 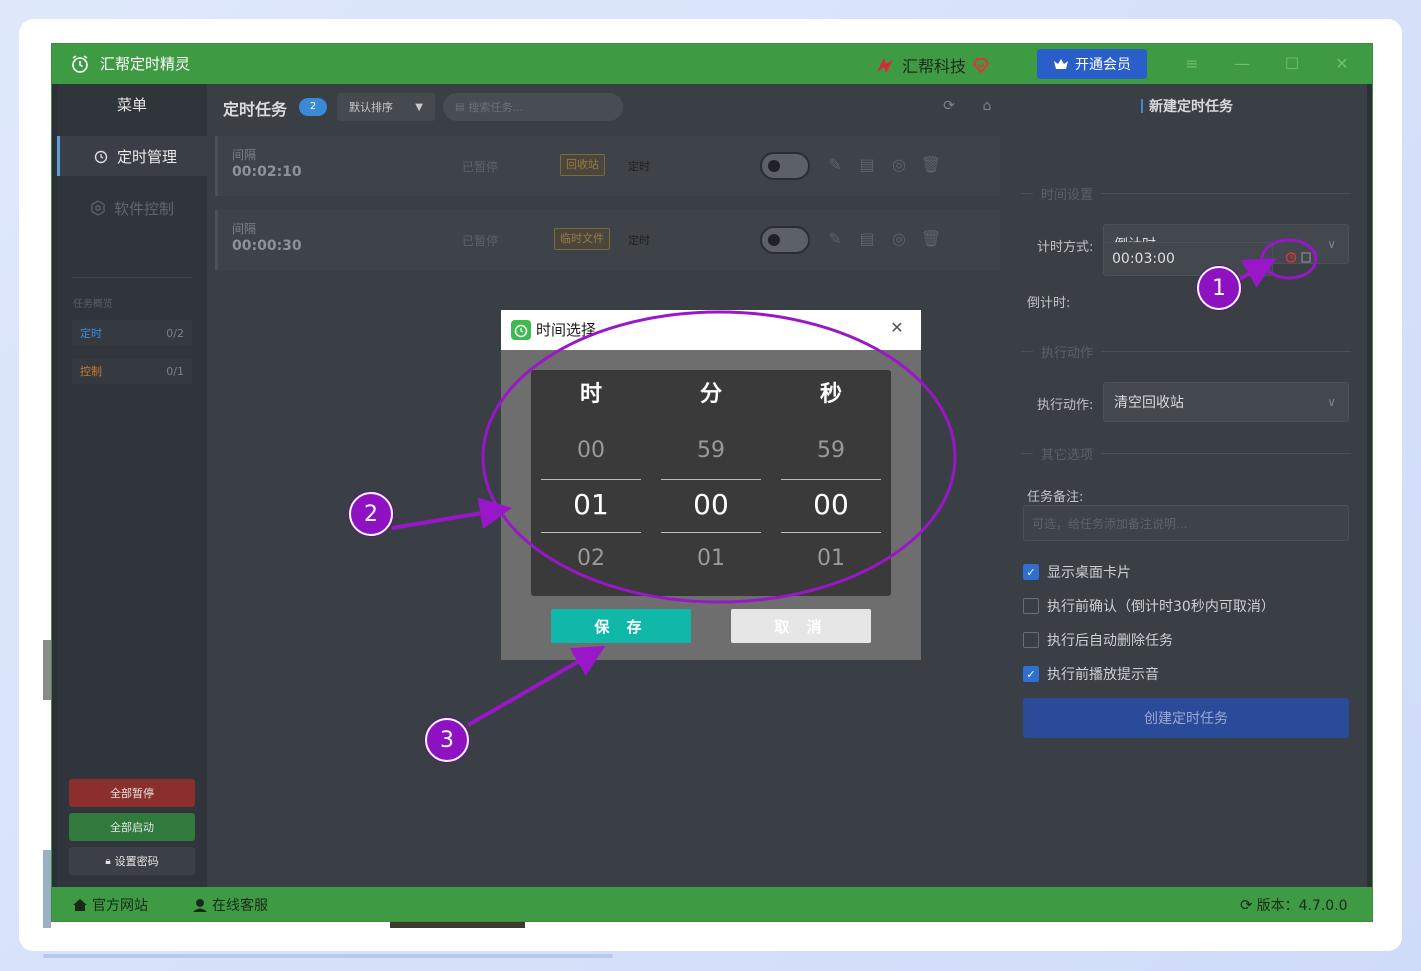 What do you see at coordinates (1219, 288) in the screenshot?
I see `step-badge: 1` at bounding box center [1219, 288].